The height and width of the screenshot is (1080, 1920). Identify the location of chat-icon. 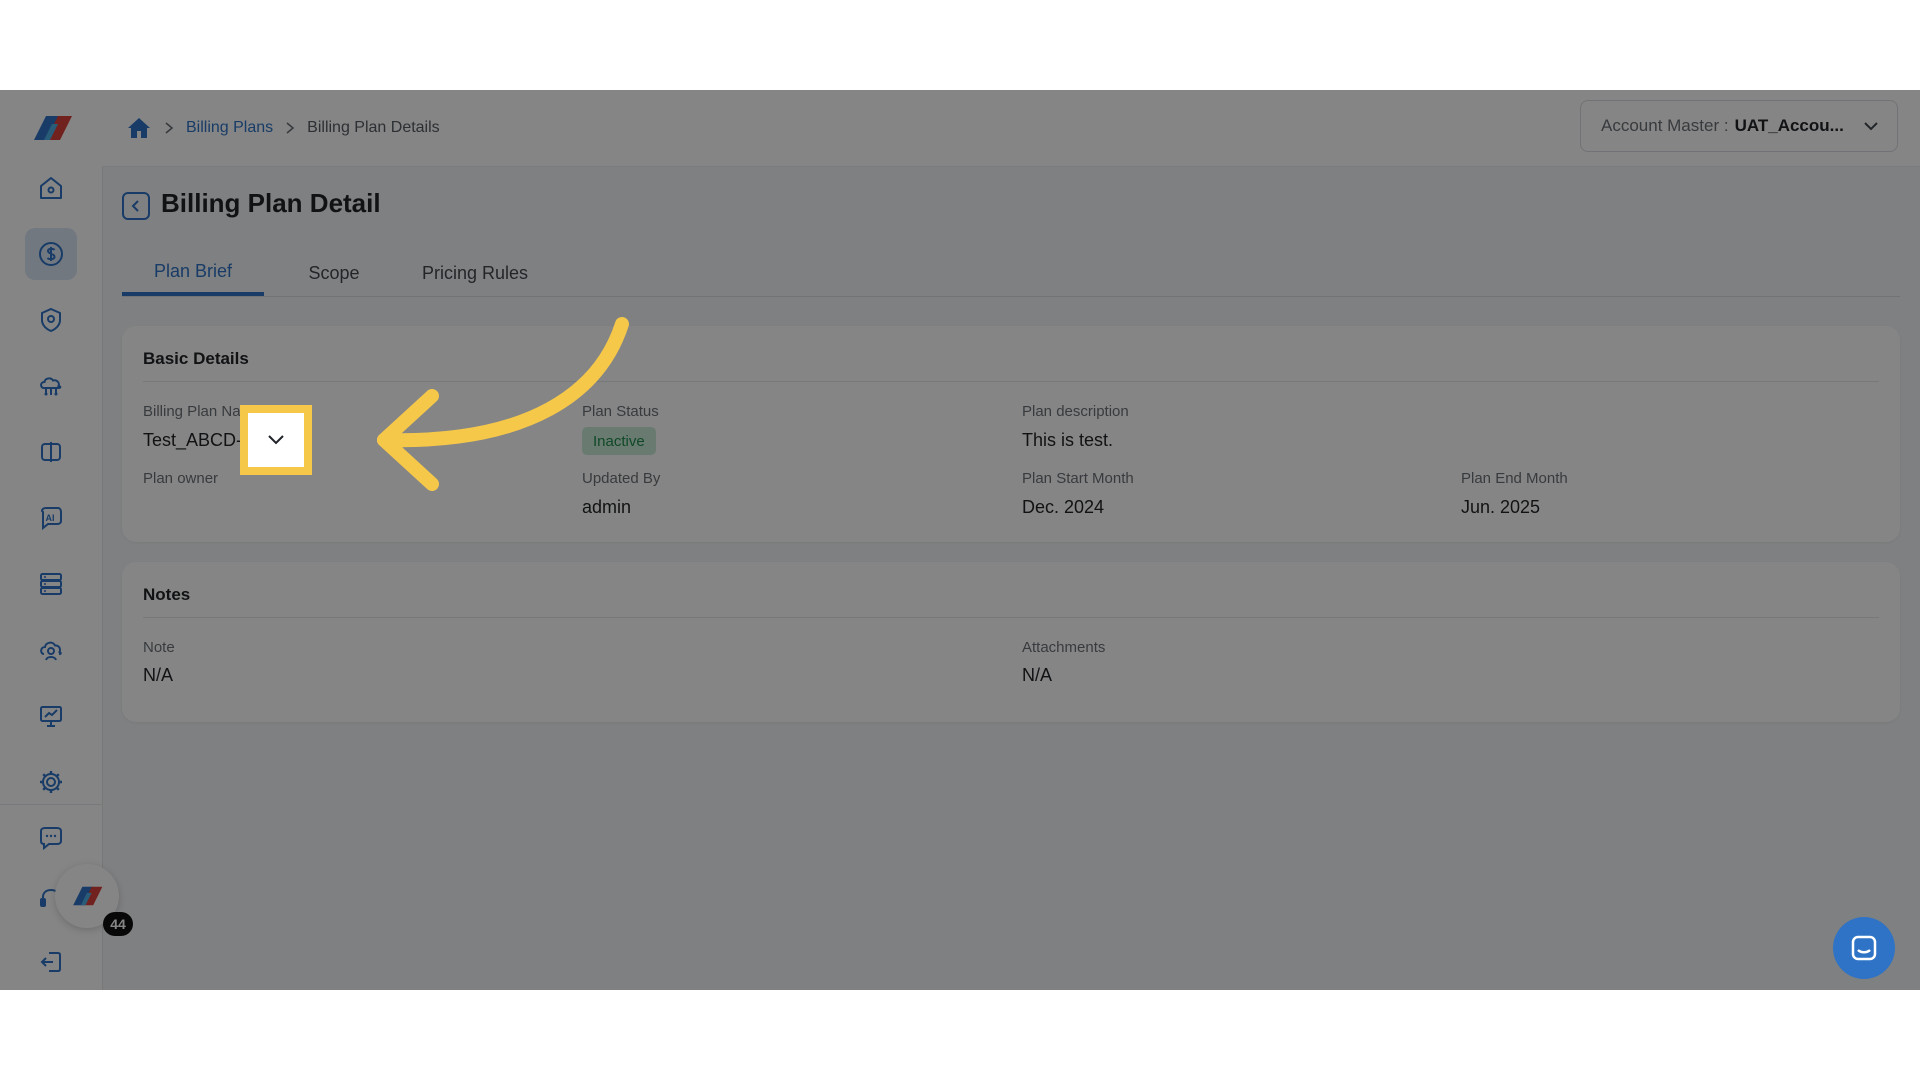
(1864, 948).